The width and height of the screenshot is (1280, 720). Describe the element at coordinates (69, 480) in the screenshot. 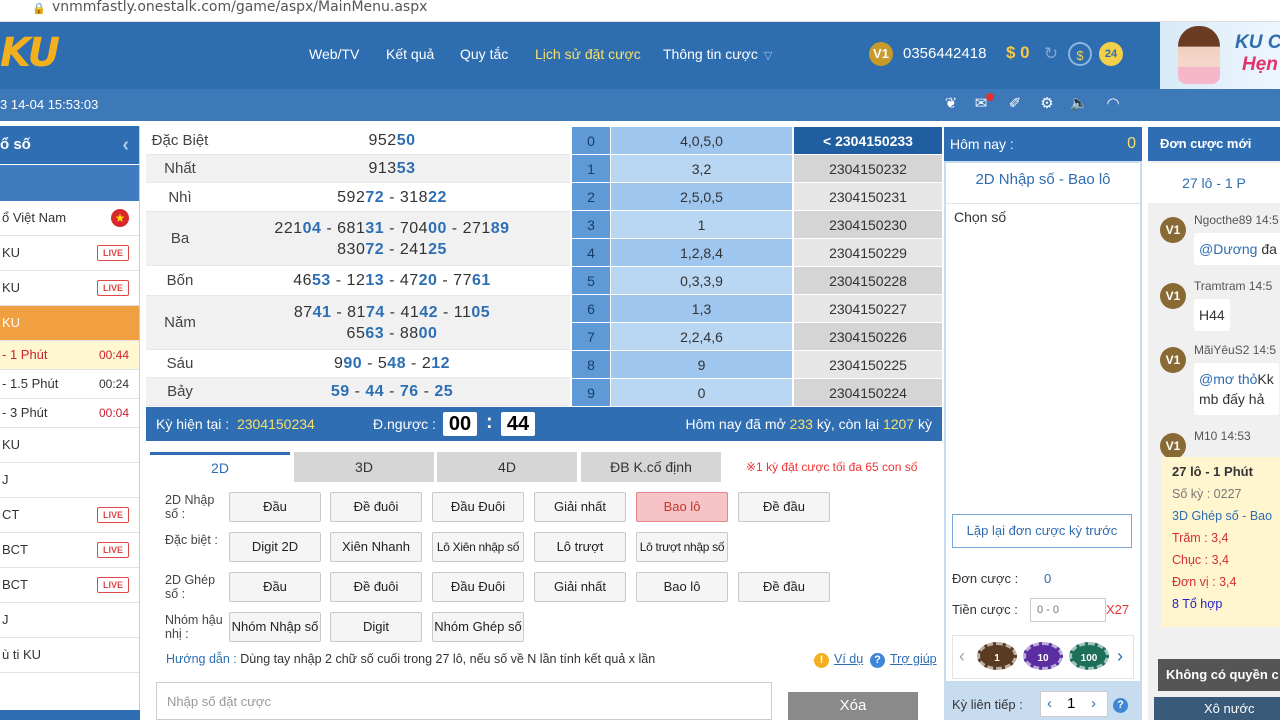

I see `sidebar-item-j: J` at that location.